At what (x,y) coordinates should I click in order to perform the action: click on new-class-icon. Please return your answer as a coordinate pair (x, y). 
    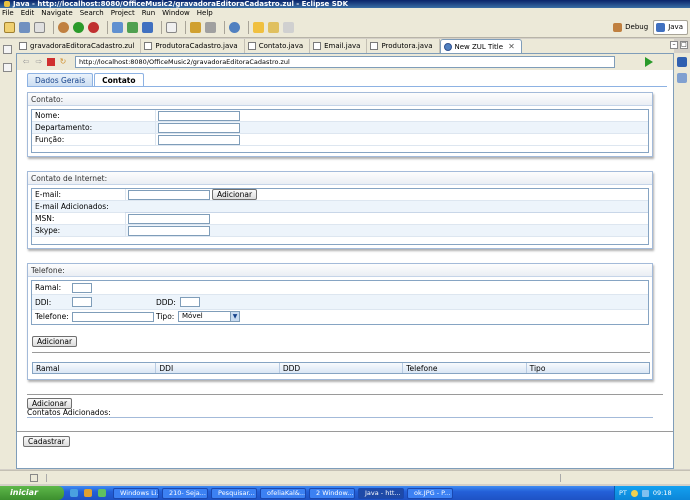
    Looking at the image, I should click on (147, 27).